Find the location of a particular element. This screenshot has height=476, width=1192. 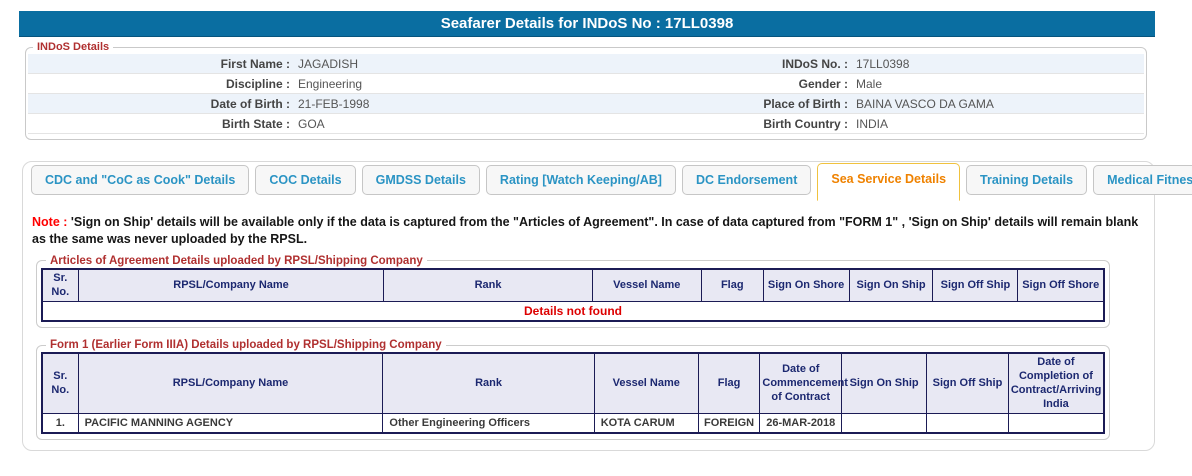

cell-date-of-commencement: 26-MAR-2018 is located at coordinates (801, 423).